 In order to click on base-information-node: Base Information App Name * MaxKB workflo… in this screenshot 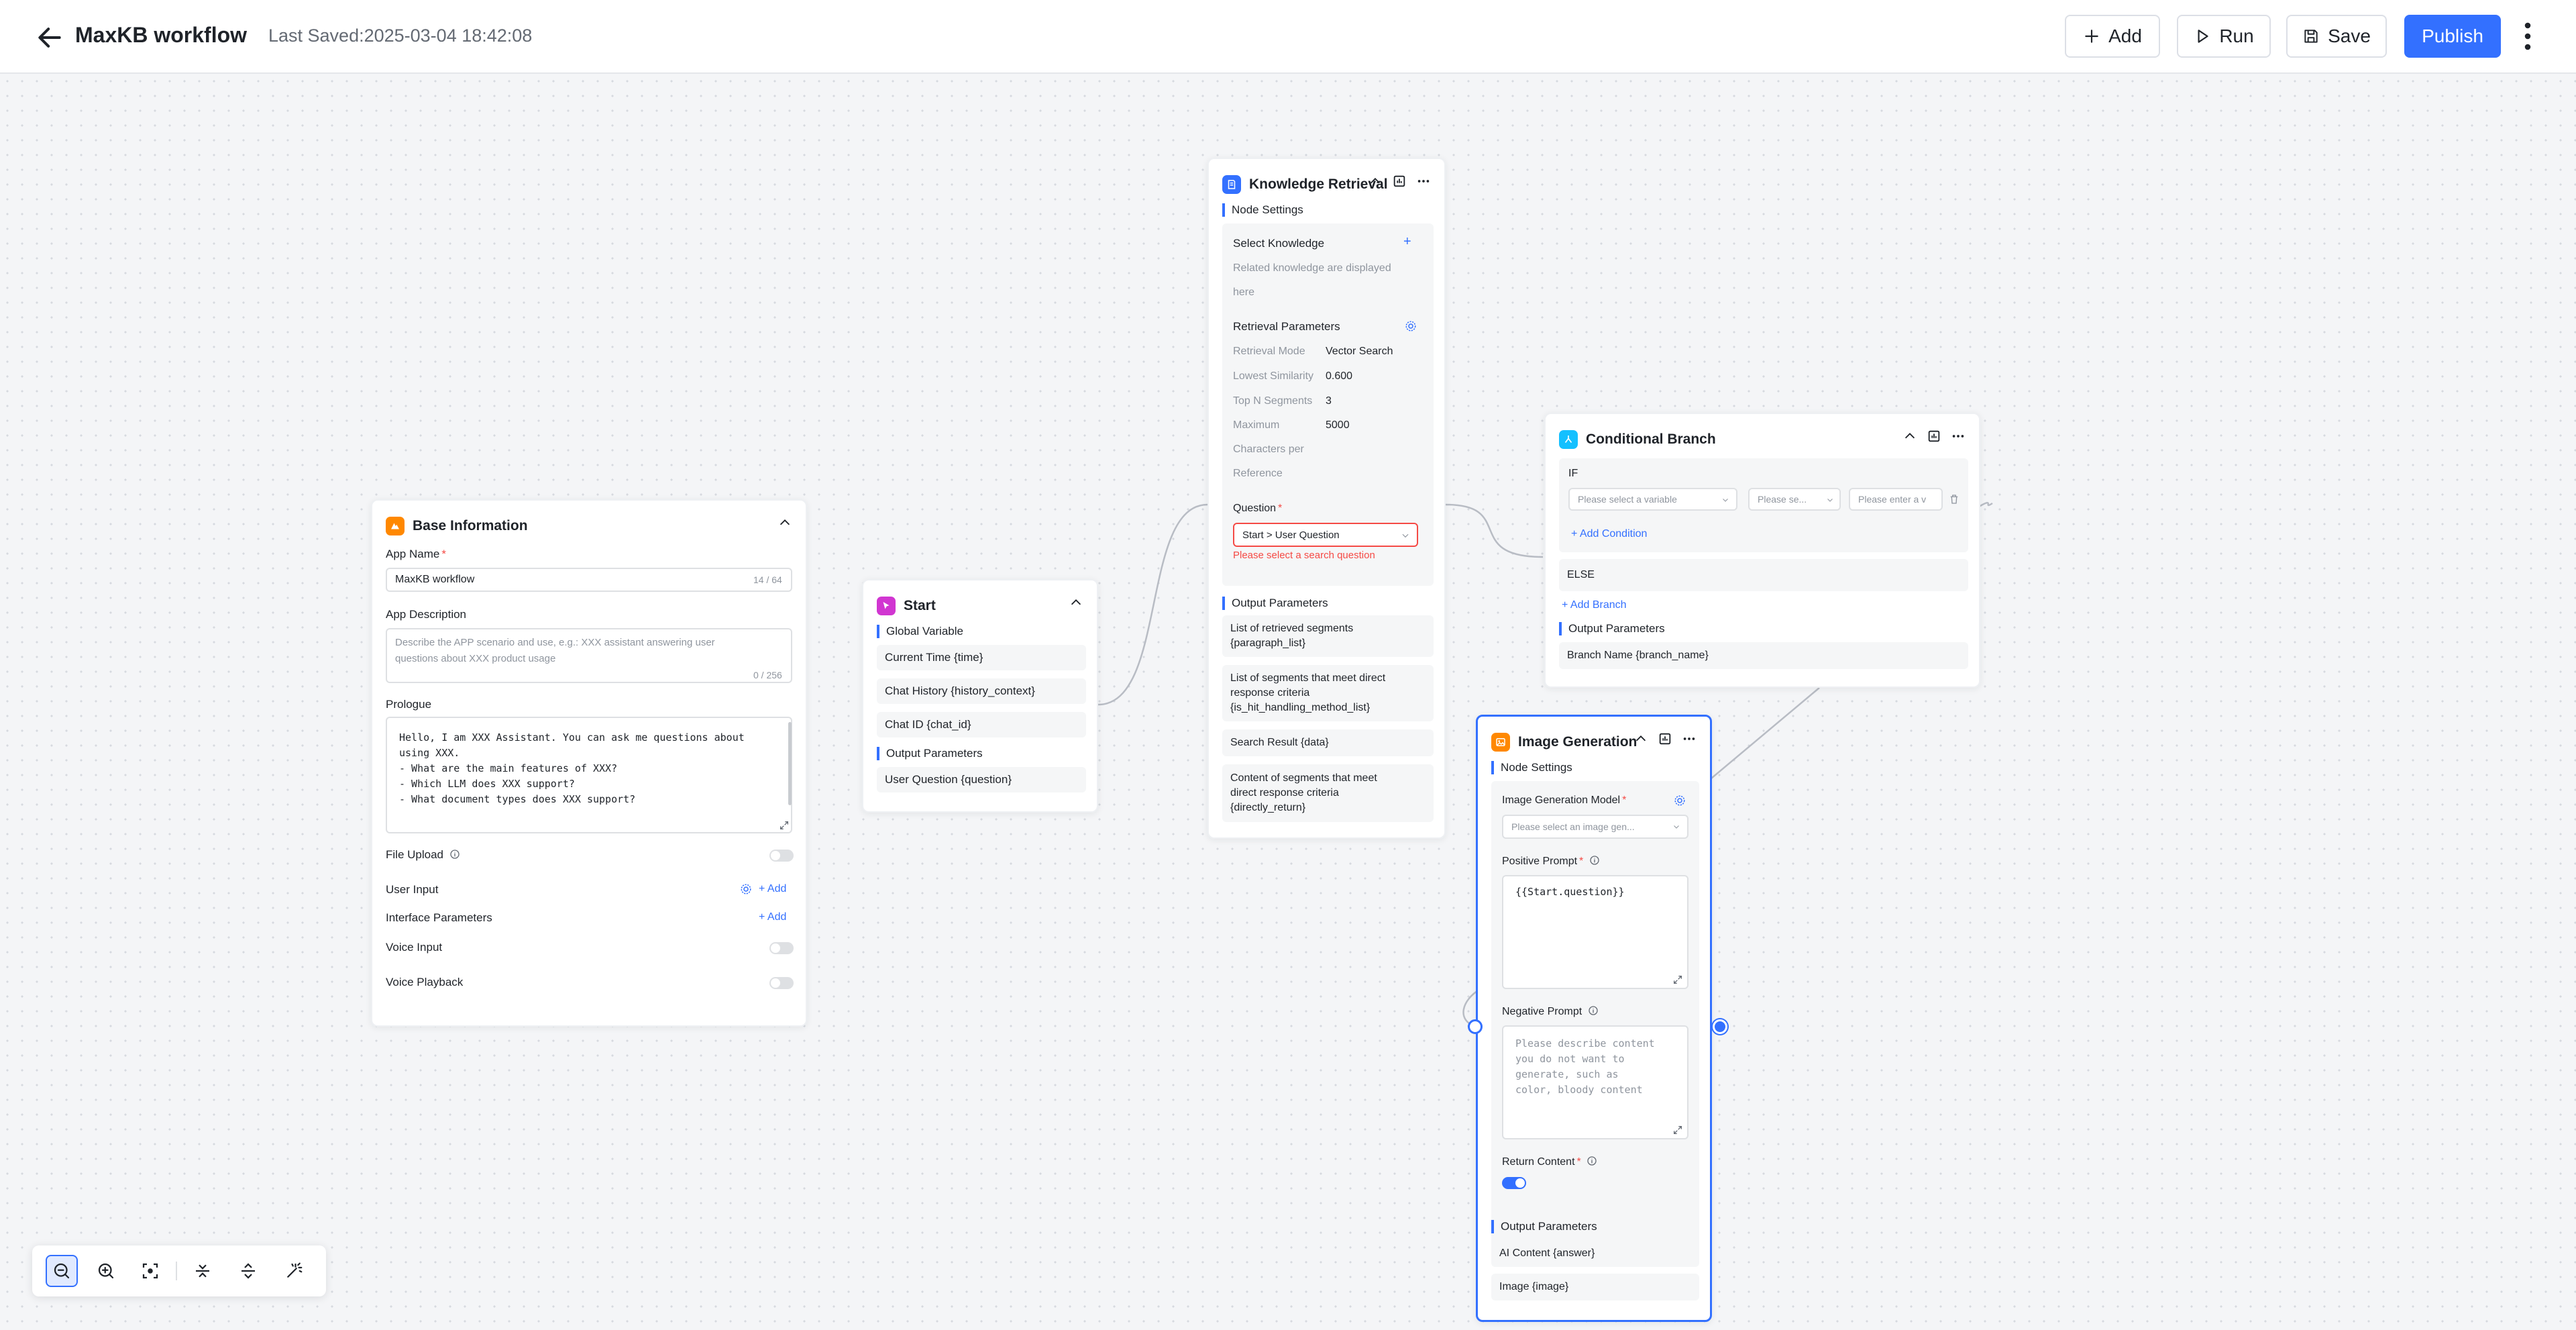, I will do `click(589, 763)`.